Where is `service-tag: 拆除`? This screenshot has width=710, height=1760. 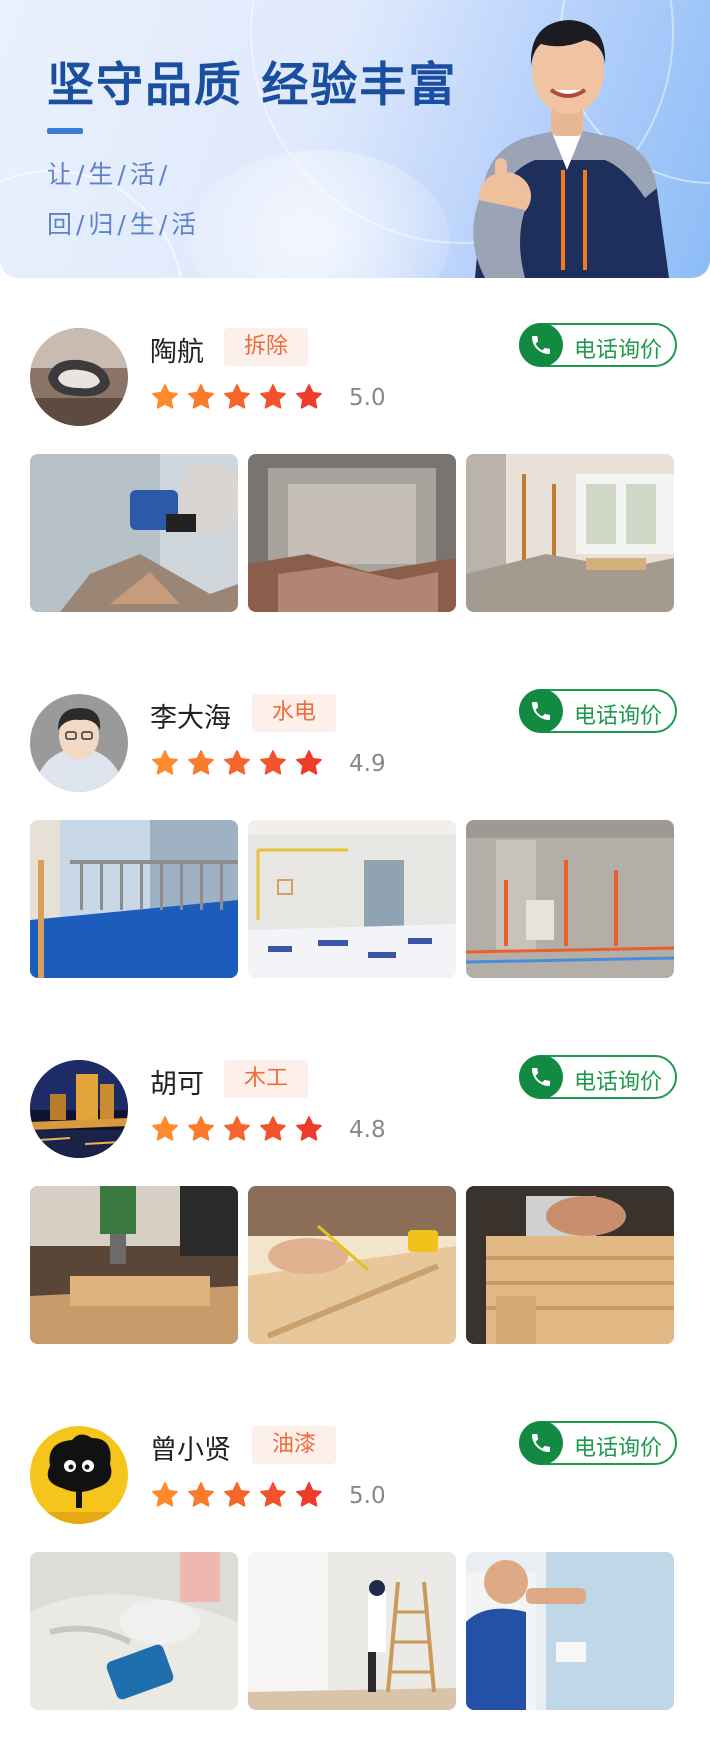 service-tag: 拆除 is located at coordinates (266, 347).